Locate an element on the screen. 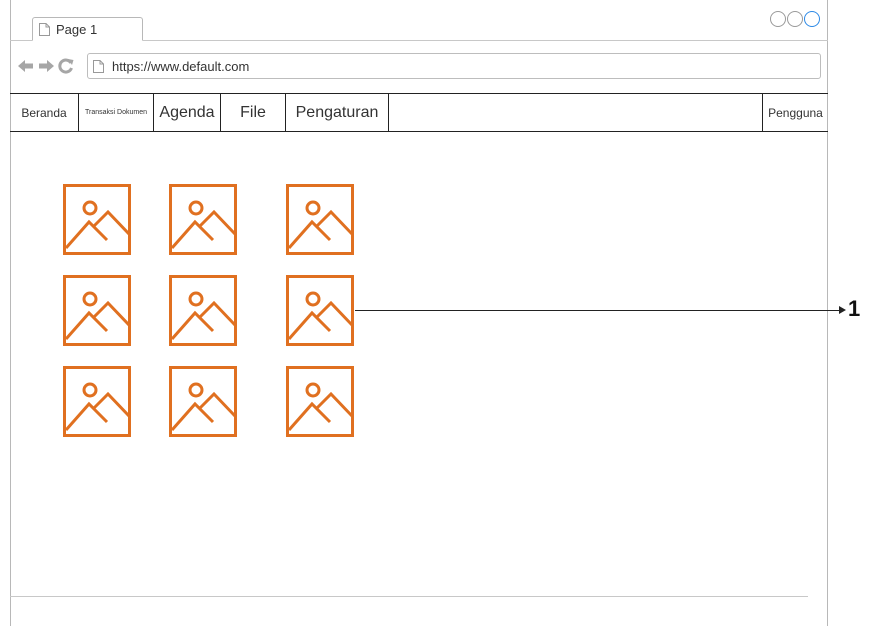  callout-line is located at coordinates (598, 310).